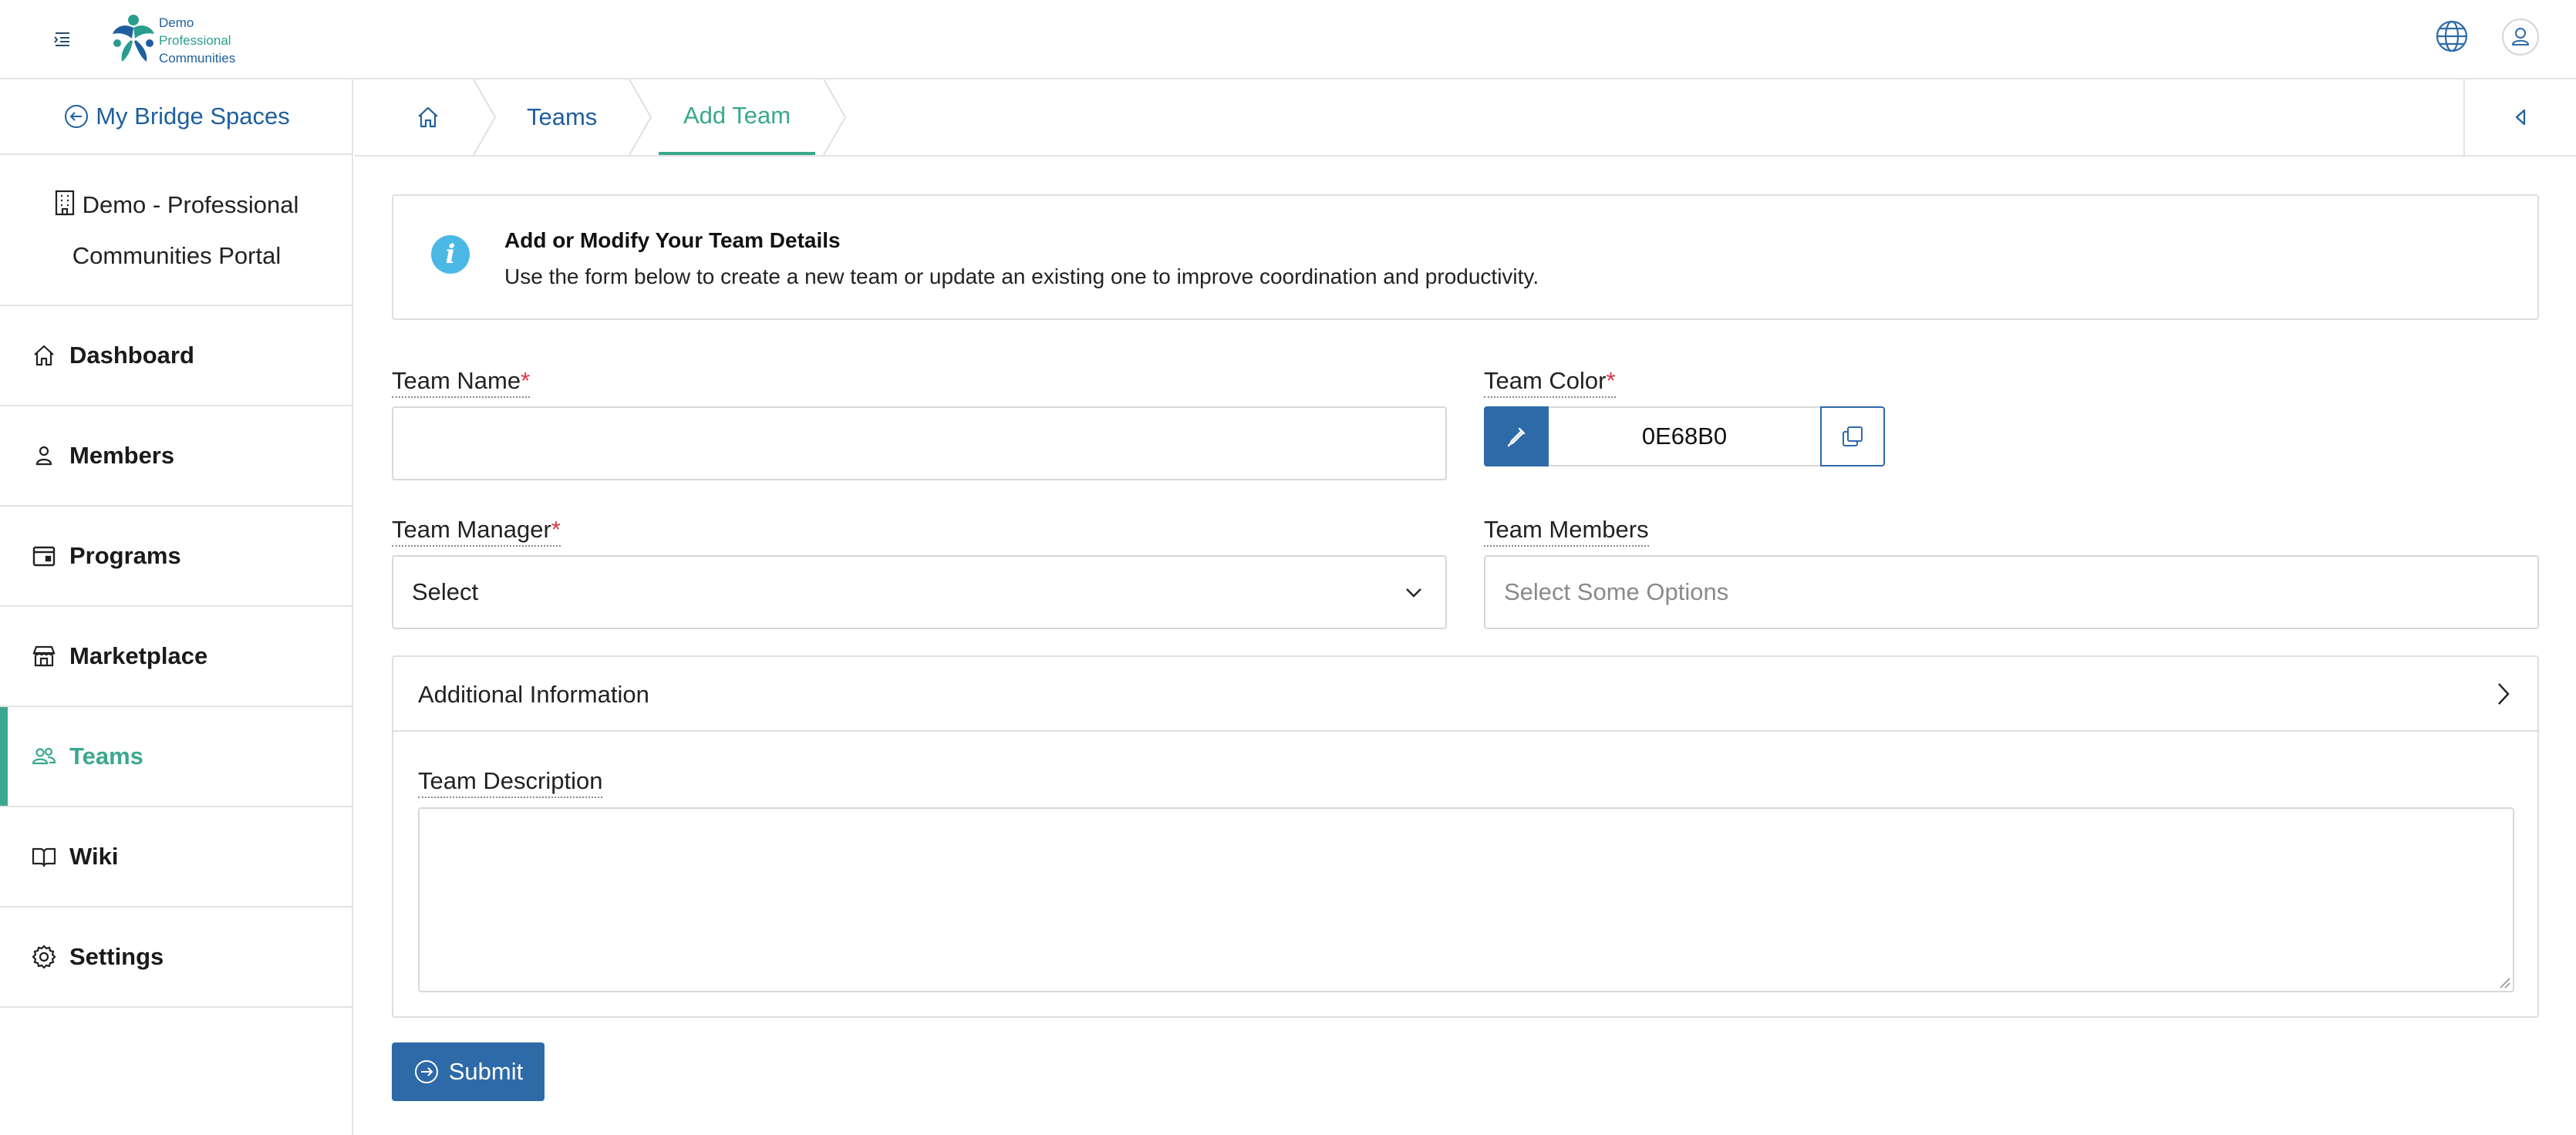 This screenshot has width=2576, height=1135. What do you see at coordinates (919, 443) in the screenshot?
I see `team-name-input` at bounding box center [919, 443].